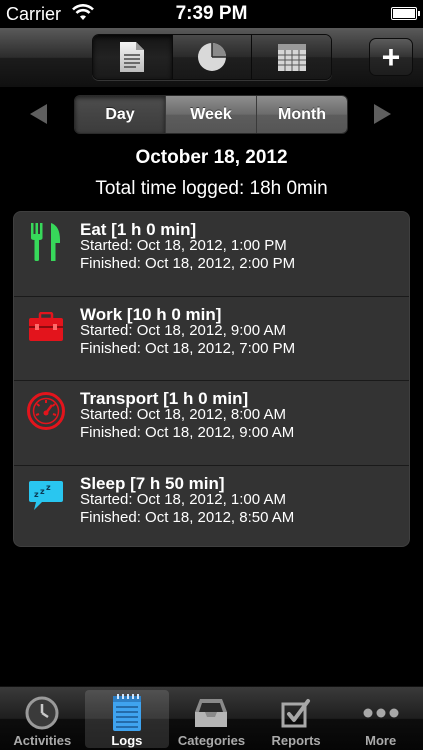 The width and height of the screenshot is (423, 750). Describe the element at coordinates (183, 330) in the screenshot. I see `log-started: Started: Oct 18, 2012, 9:00 AM` at that location.